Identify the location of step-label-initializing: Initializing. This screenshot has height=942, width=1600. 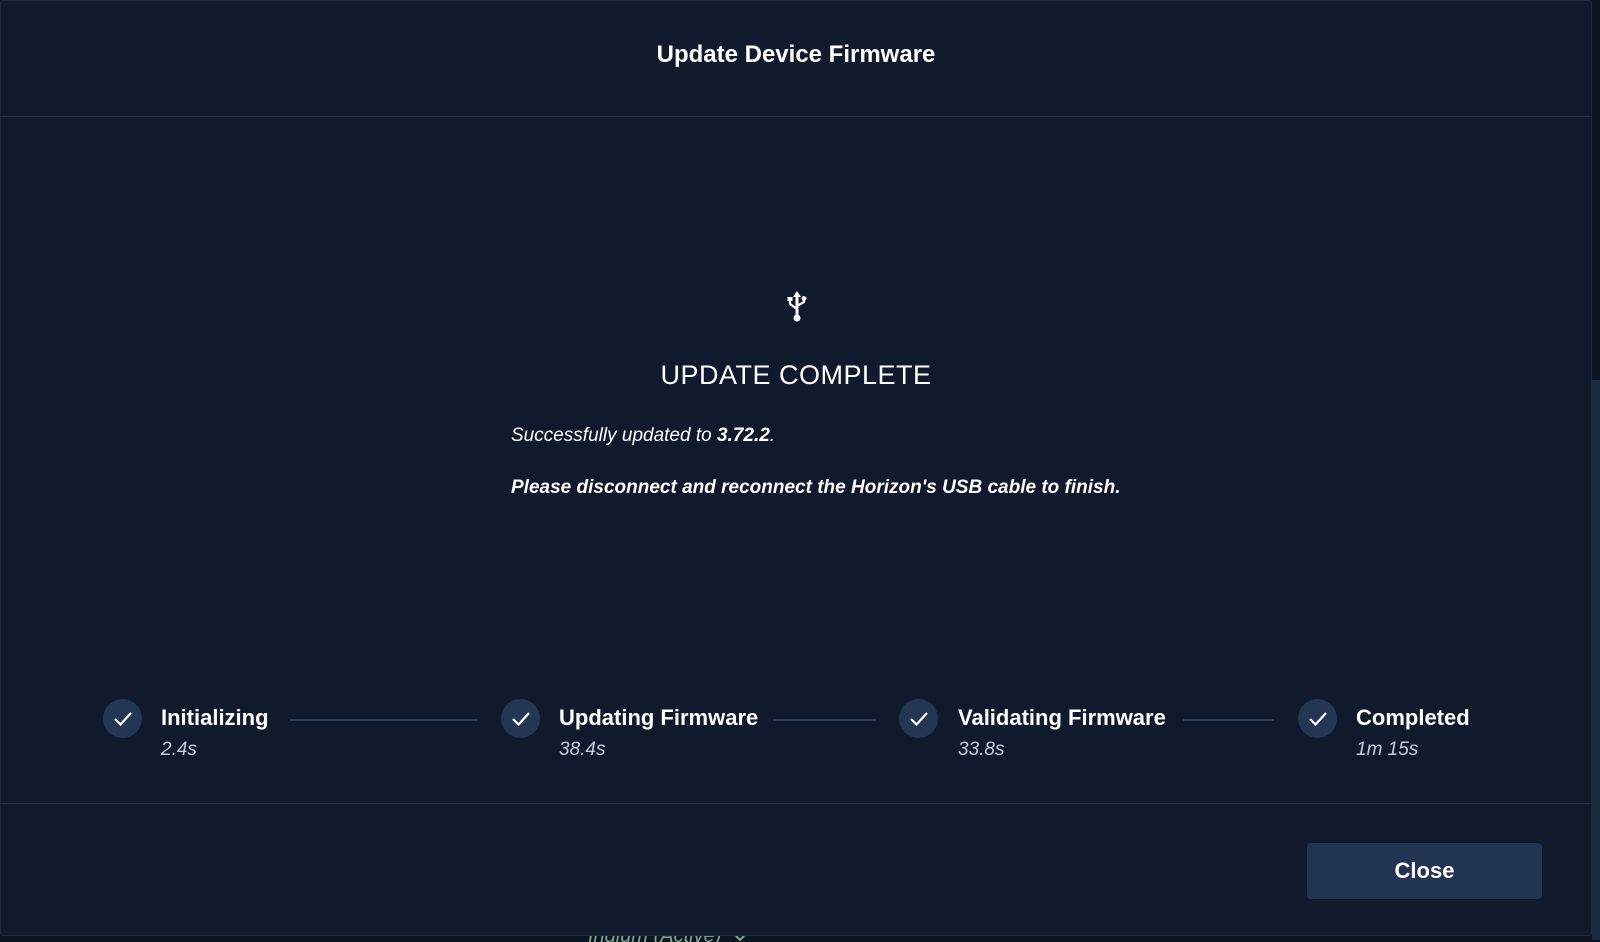
(215, 717).